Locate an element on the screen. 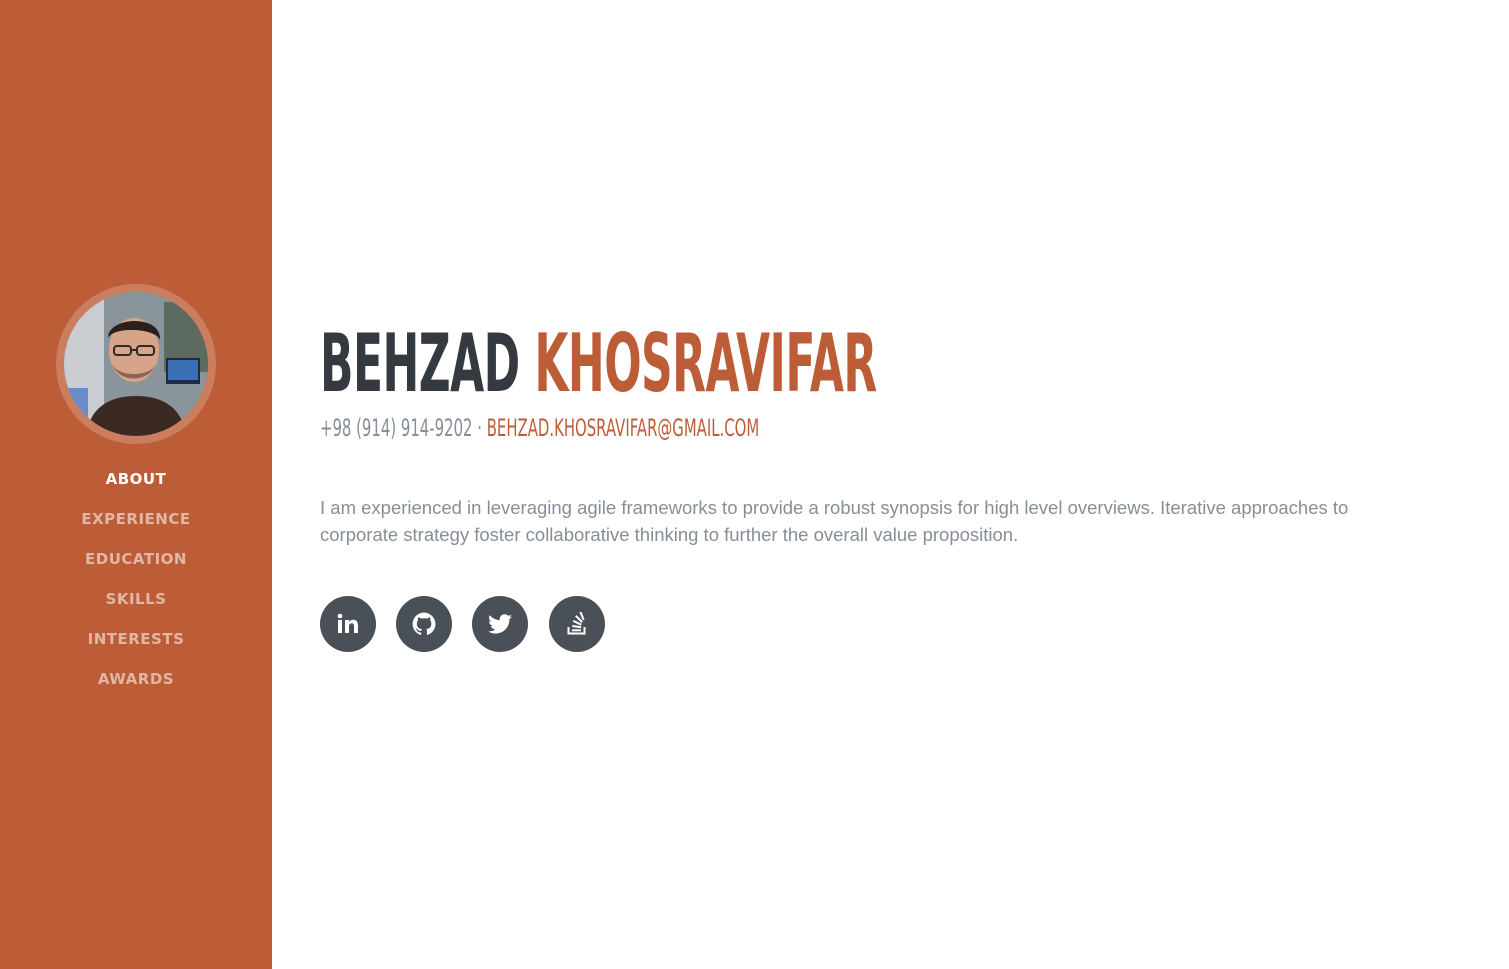 The image size is (1509, 969). stack-overflow-button is located at coordinates (577, 624).